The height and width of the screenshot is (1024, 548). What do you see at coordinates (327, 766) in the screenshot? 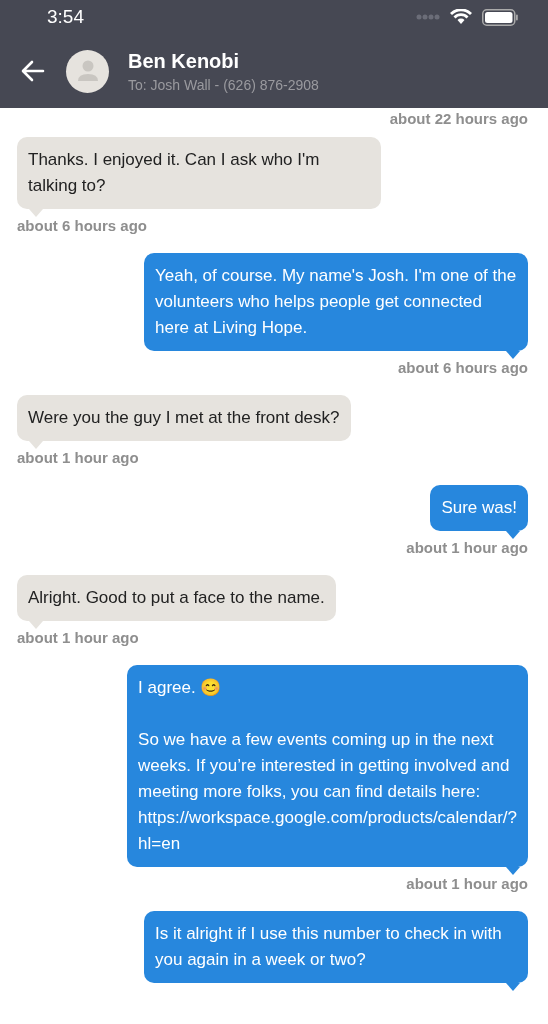
I see `message-bubble: I agree. 😊 So we have a few events coming up in the next weeks. If you’re interested in getting involved and meeting more folks, you can find details here: https://workspace.google.com/products/calendar/?hl=en` at bounding box center [327, 766].